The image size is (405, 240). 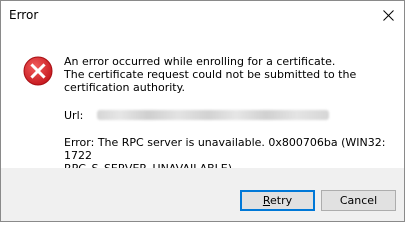 I want to click on close-button, so click(x=388, y=16).